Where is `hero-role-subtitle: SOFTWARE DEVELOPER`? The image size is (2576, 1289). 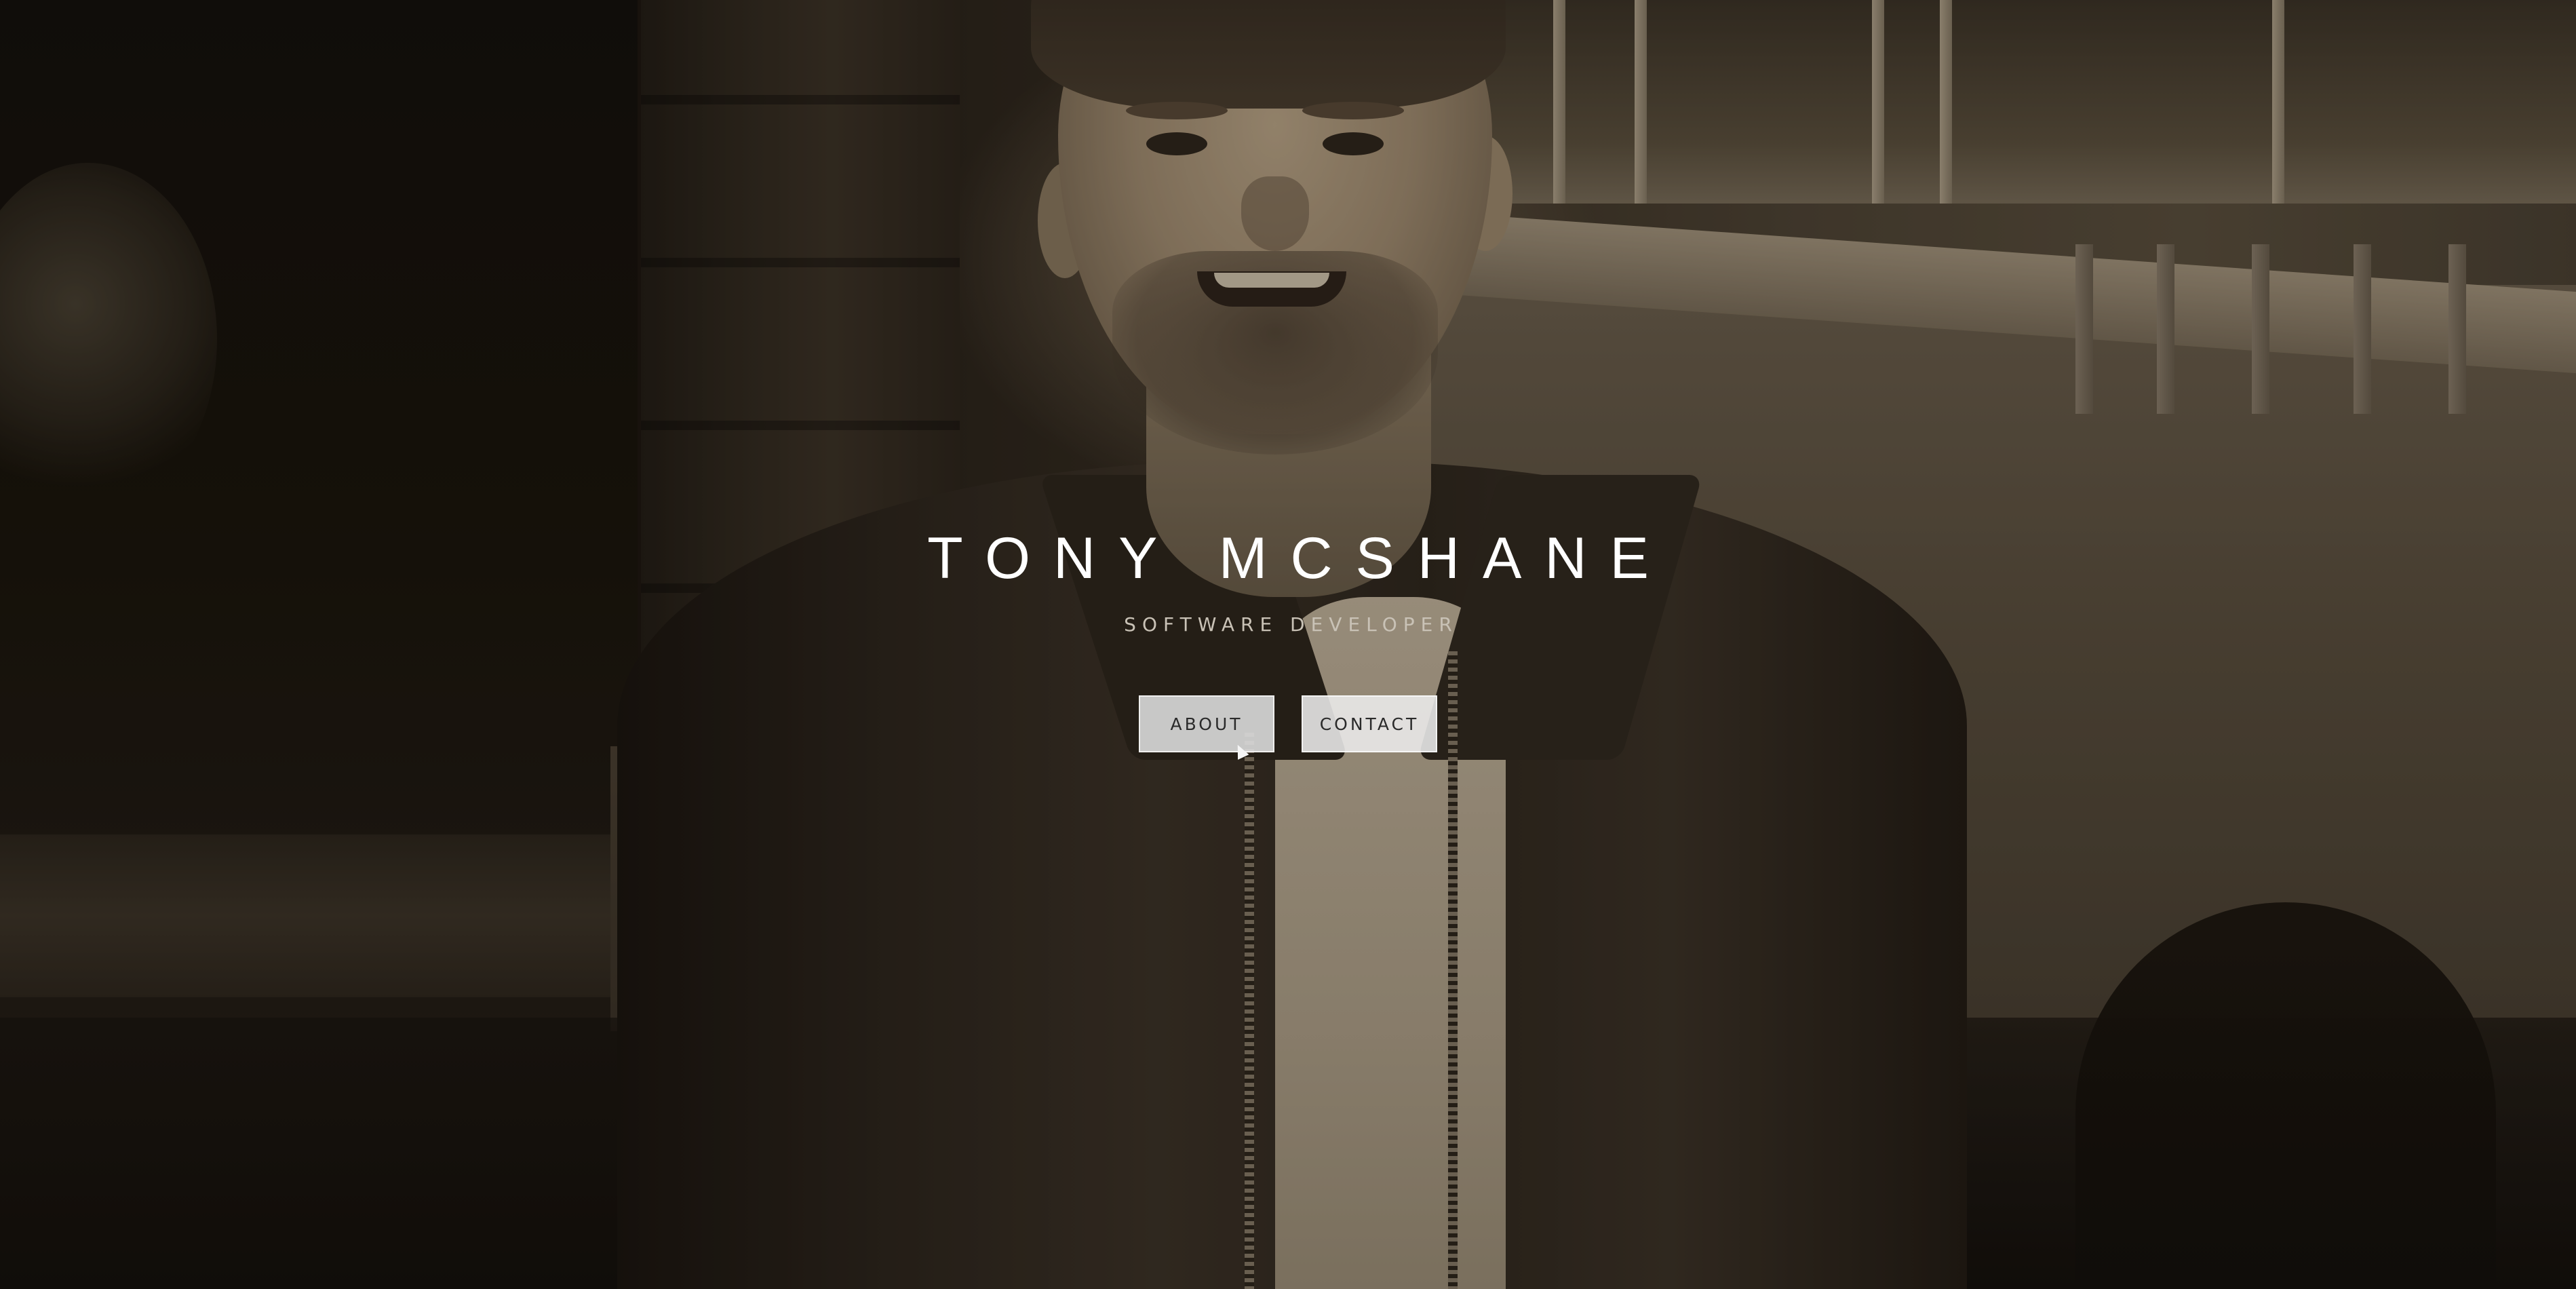
hero-role-subtitle: SOFTWARE DEVELOPER is located at coordinates (1291, 624).